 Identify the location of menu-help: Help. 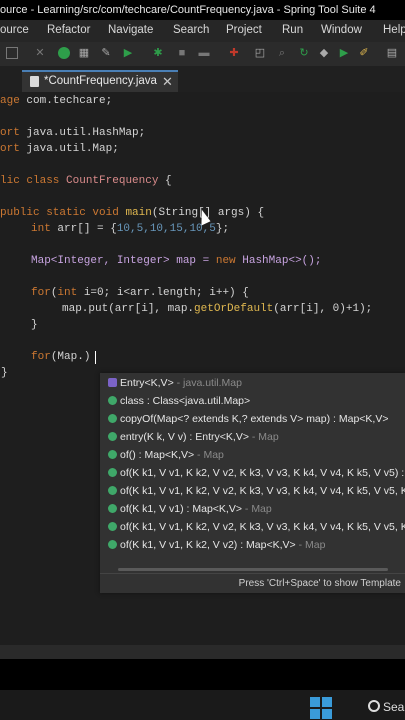
(394, 30).